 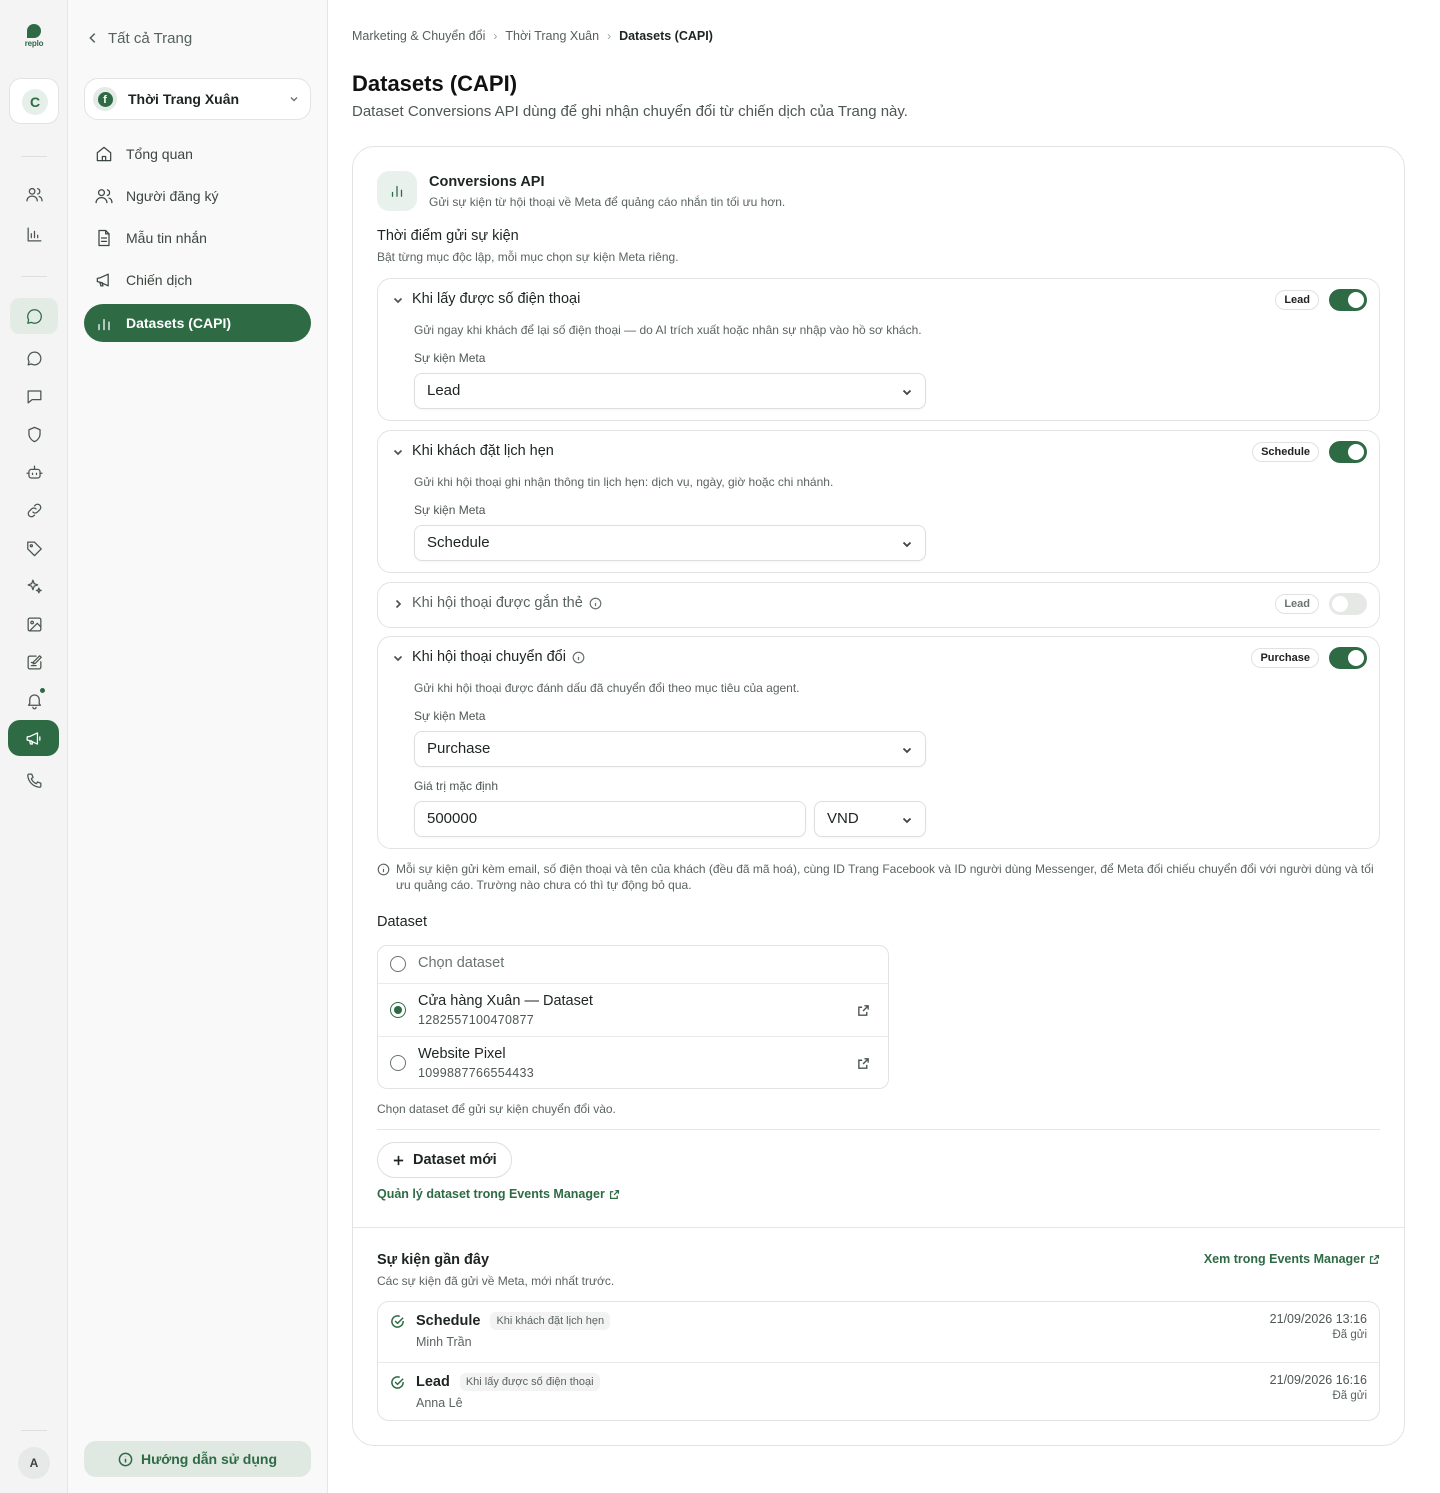 I want to click on meta-event-select: Purchase, so click(x=670, y=749).